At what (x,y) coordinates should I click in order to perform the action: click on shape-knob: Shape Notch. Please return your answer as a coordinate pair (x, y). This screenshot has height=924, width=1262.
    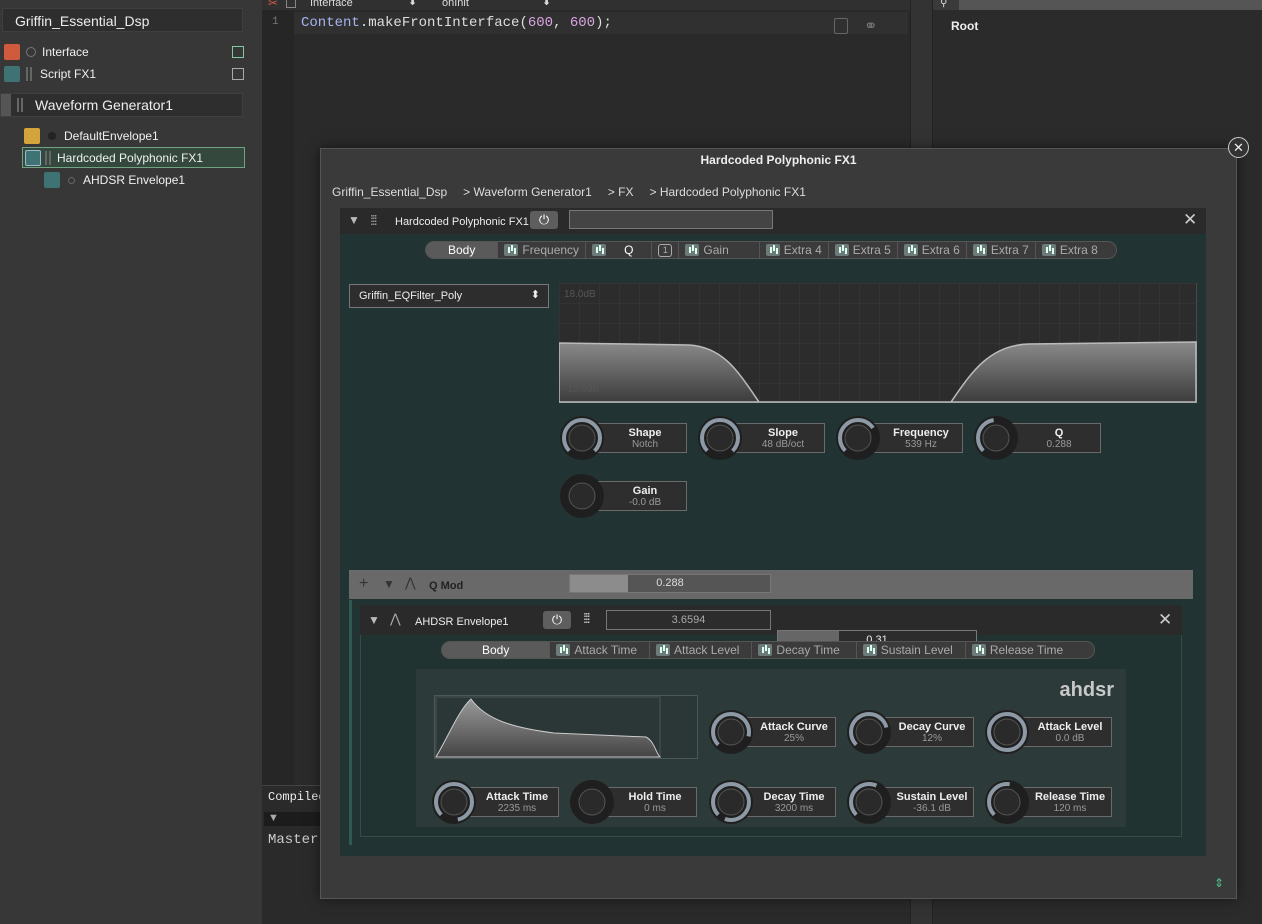
    Looking at the image, I should click on (623, 438).